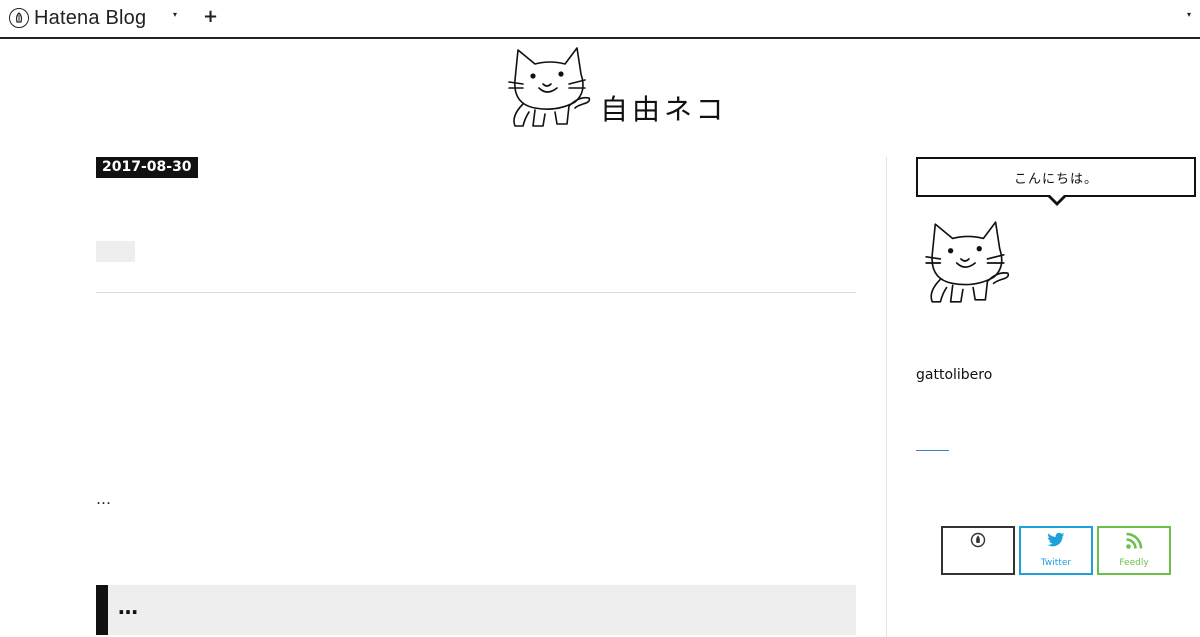  I want to click on profile-link, so click(932, 450).